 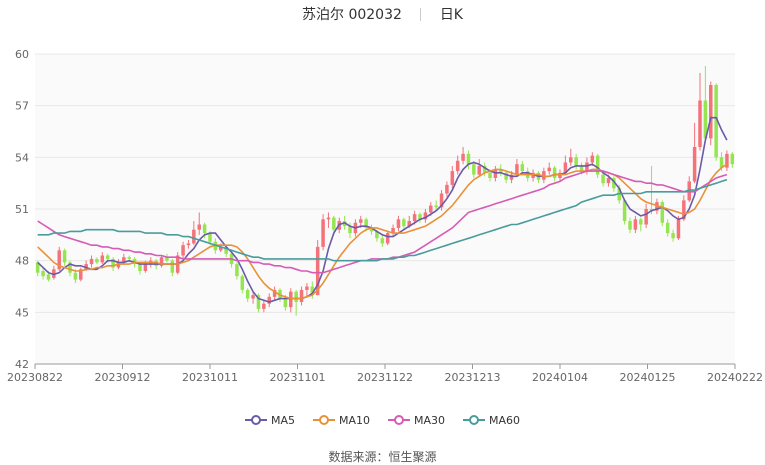 What do you see at coordinates (210, 377) in the screenshot?
I see `x-tick-label: 20231011` at bounding box center [210, 377].